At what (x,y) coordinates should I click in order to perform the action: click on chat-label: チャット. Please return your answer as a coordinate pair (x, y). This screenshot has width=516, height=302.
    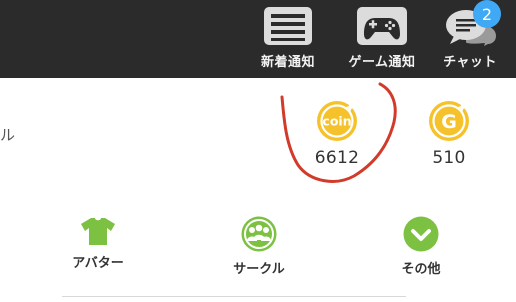
    Looking at the image, I should click on (470, 62).